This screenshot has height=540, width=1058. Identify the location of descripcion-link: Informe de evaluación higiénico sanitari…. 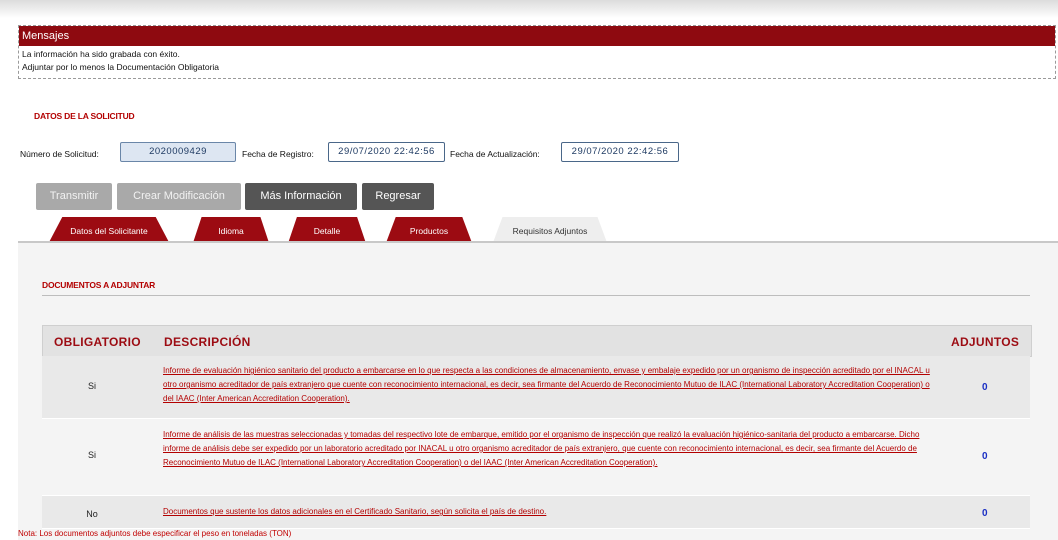
(550, 385).